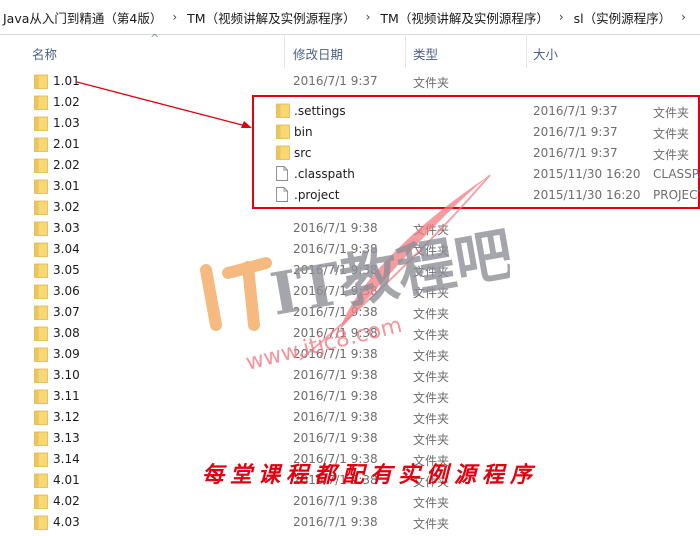 The image size is (700, 536). What do you see at coordinates (676, 174) in the screenshot?
I see `file-type: CLASSPA` at bounding box center [676, 174].